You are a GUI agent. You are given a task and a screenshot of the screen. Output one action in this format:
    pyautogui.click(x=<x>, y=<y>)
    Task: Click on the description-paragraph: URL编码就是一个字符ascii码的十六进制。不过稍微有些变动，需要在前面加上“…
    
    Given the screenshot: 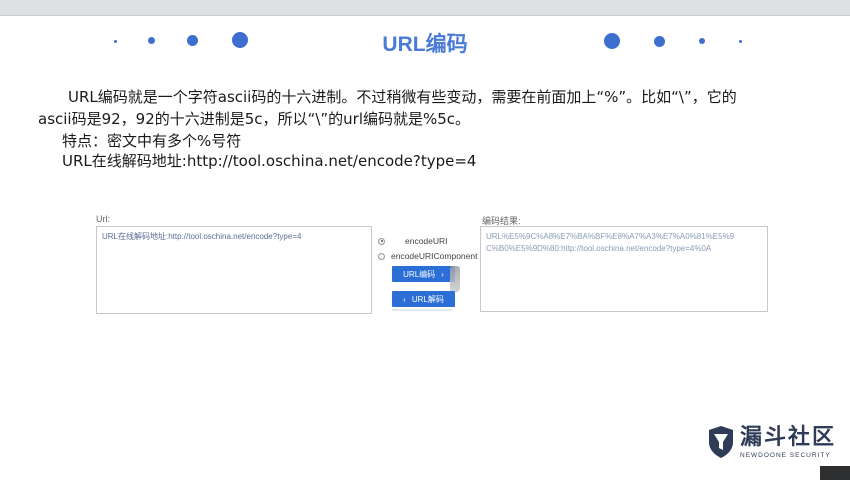 What is the action you would take?
    pyautogui.click(x=428, y=108)
    